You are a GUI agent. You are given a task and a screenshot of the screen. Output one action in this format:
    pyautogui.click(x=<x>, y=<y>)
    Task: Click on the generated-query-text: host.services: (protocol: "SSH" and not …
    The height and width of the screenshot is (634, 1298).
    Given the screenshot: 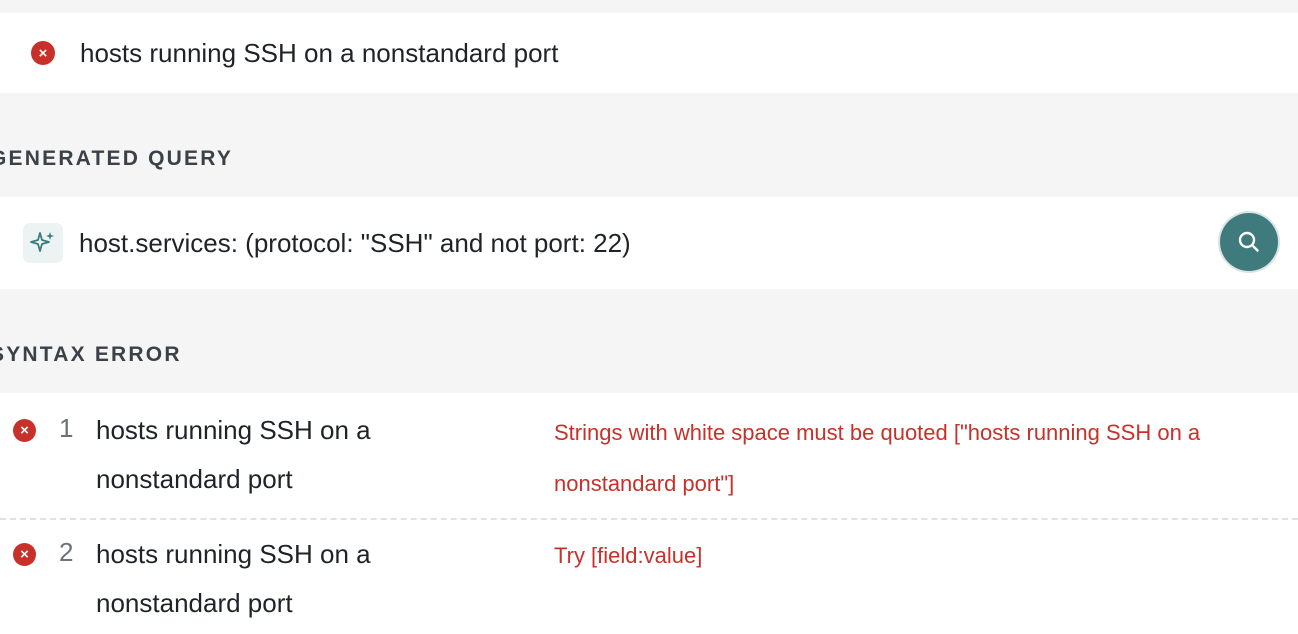 What is the action you would take?
    pyautogui.click(x=355, y=243)
    